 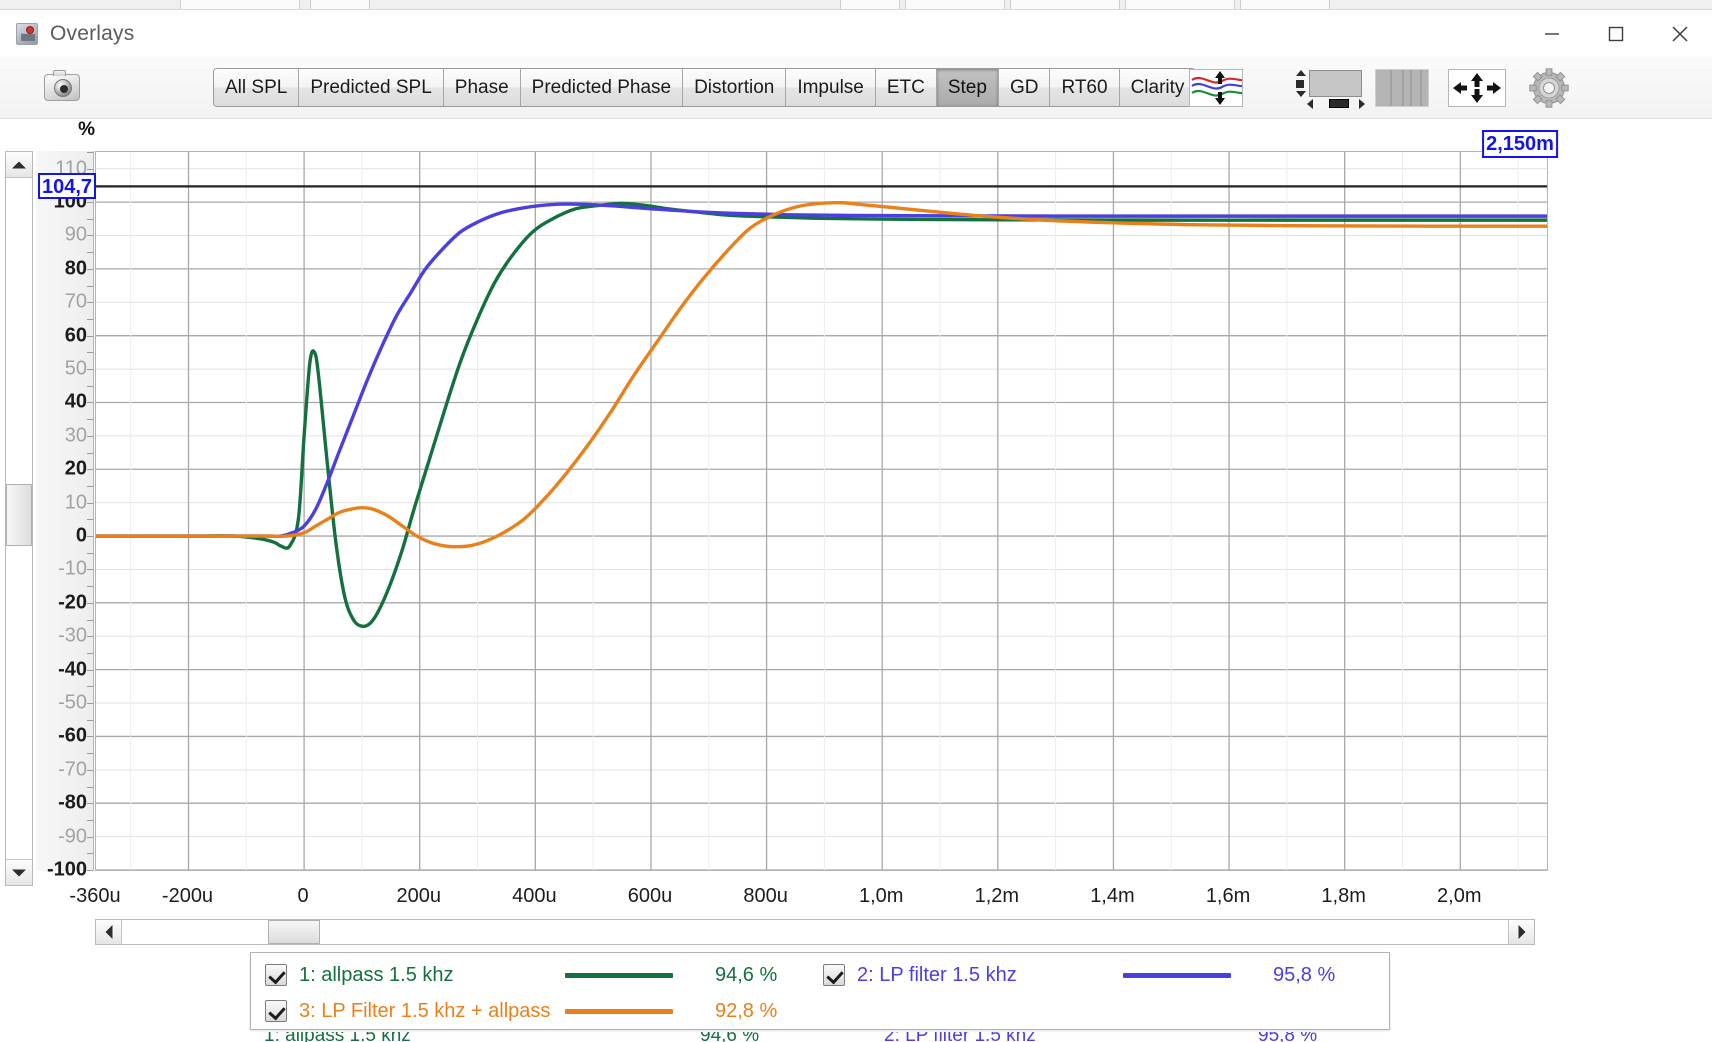 I want to click on y-tick-label: -30, so click(x=72, y=635).